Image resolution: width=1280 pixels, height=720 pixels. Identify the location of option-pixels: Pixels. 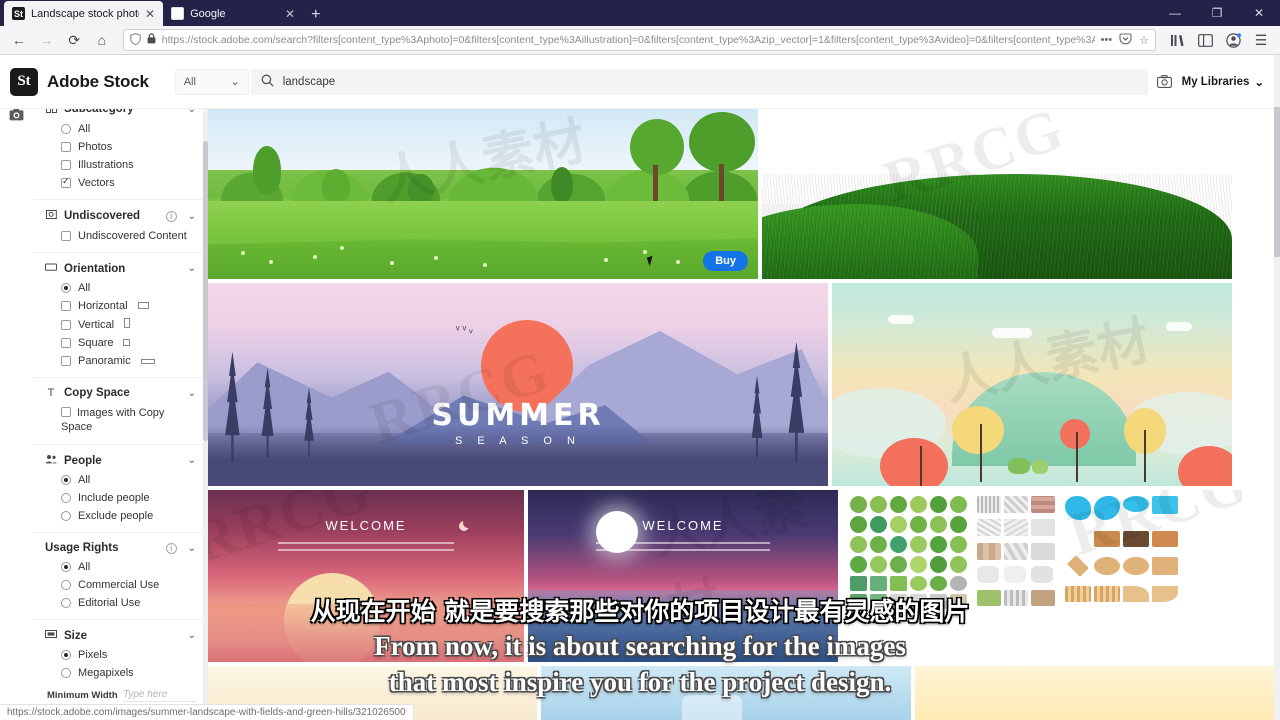
(128, 655).